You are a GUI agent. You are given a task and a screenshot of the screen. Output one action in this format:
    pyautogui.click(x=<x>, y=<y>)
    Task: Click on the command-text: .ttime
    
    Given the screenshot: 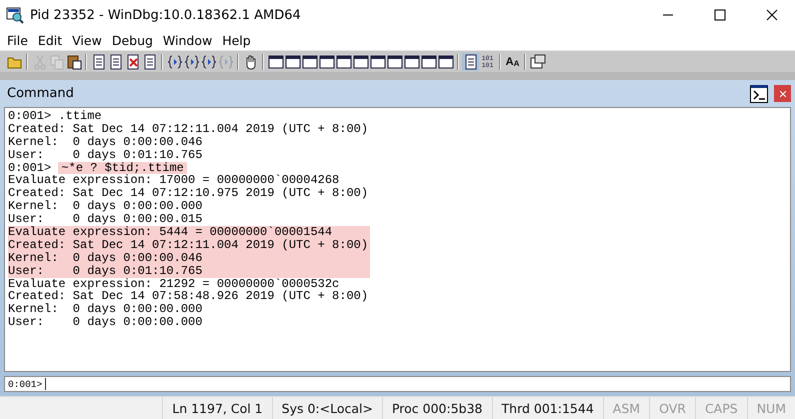 What is the action you would take?
    pyautogui.click(x=80, y=116)
    